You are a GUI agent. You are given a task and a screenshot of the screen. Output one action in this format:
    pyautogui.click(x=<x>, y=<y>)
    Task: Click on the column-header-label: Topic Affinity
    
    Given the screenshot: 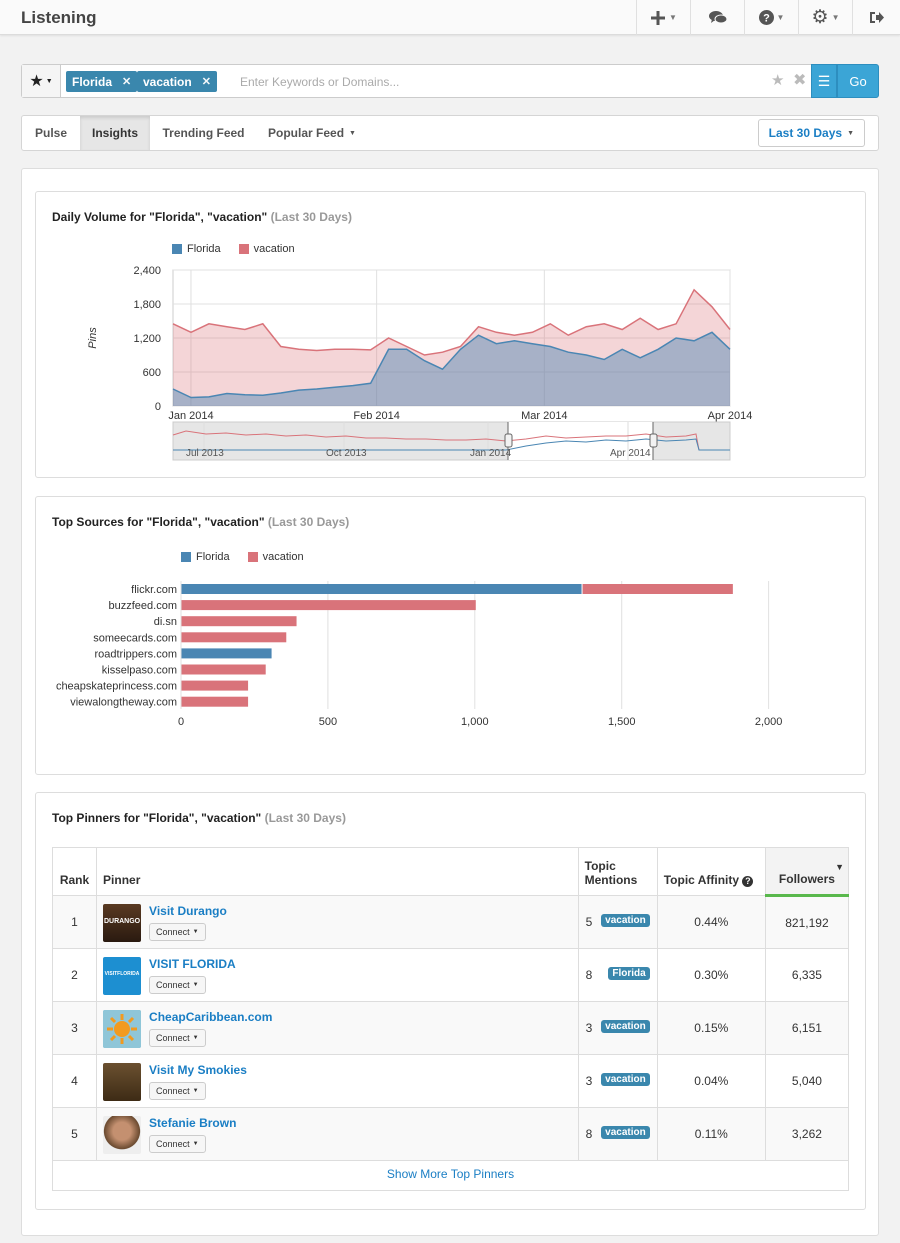 What is the action you would take?
    pyautogui.click(x=701, y=880)
    